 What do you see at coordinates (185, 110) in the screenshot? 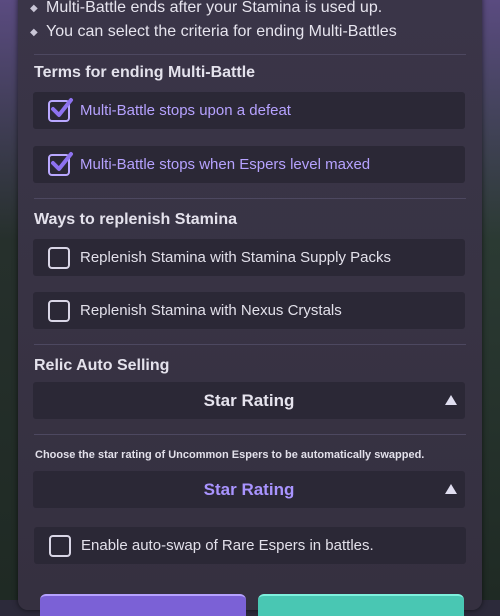
I see `option-label: Multi-Battle stops upon a defeat` at bounding box center [185, 110].